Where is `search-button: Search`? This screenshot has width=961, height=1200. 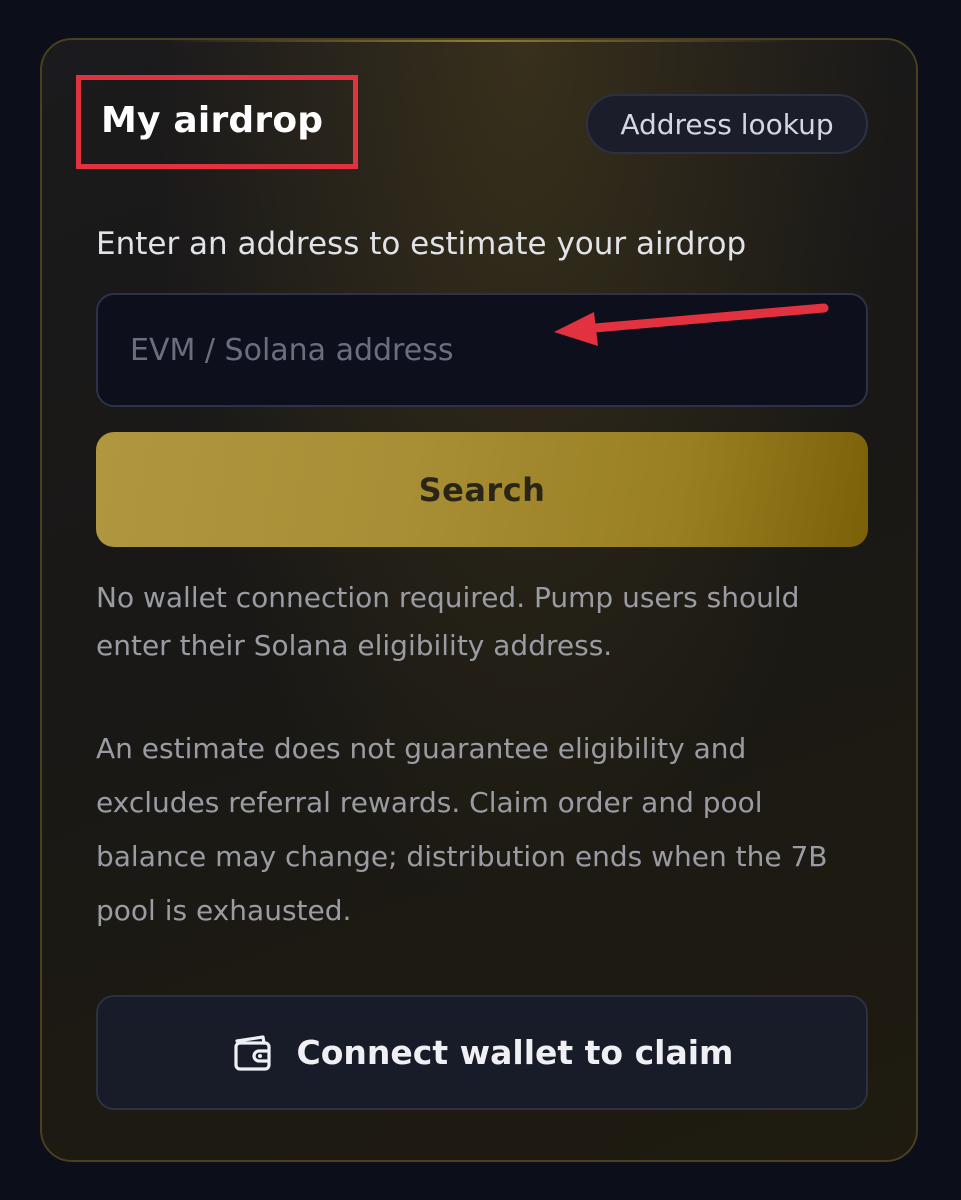 search-button: Search is located at coordinates (482, 489).